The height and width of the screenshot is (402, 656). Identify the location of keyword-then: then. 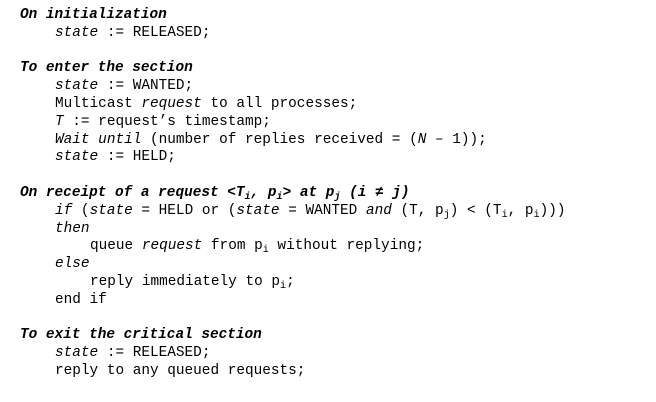
(72, 228).